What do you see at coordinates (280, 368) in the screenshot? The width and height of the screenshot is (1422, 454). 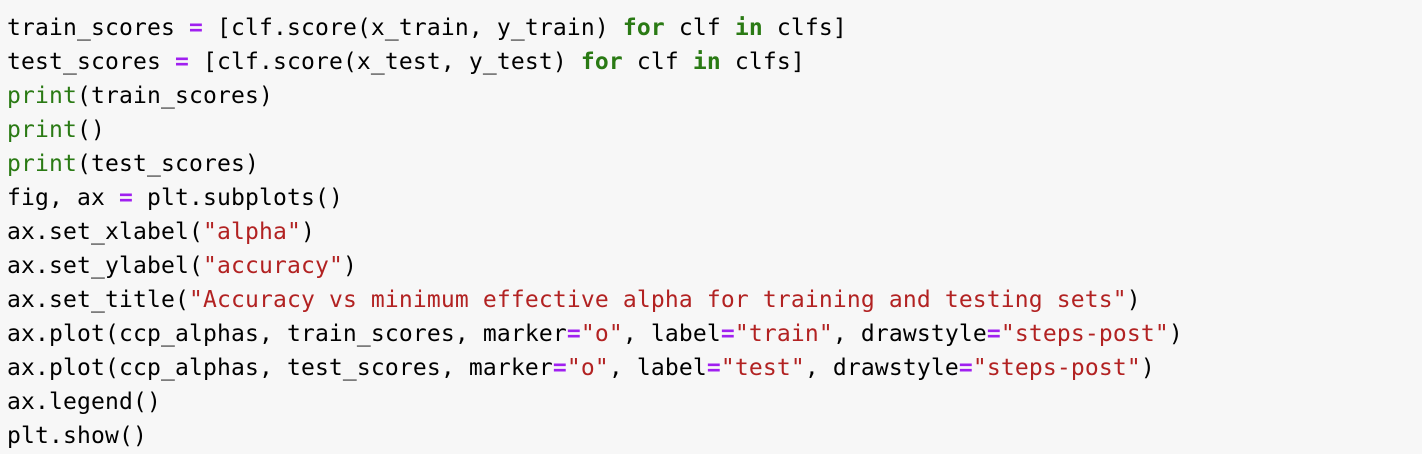 I see `code-token: ax.plot(ccp_alphas, test_scores, marker` at bounding box center [280, 368].